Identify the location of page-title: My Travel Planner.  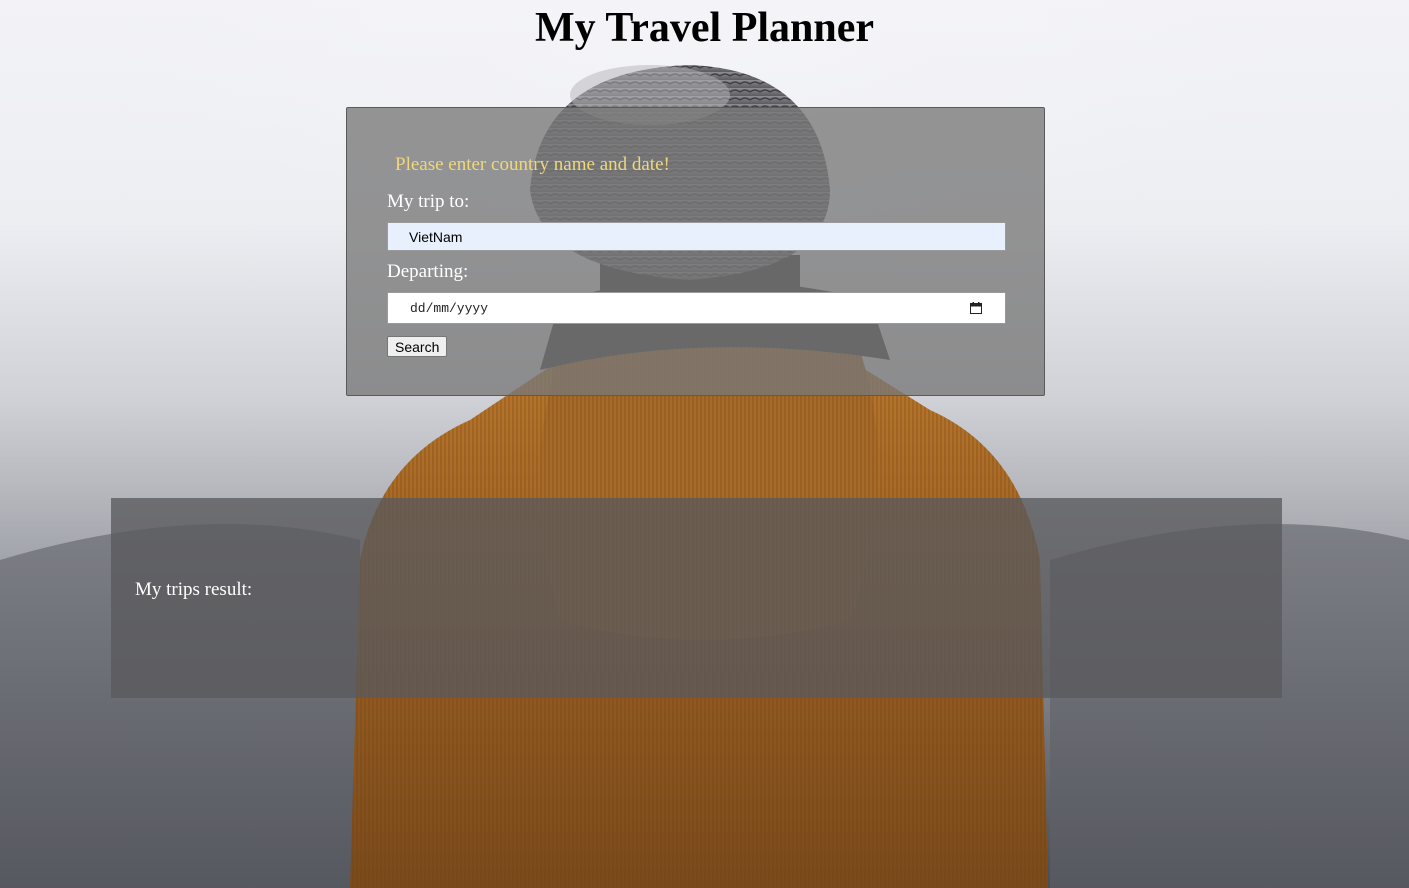
(704, 28).